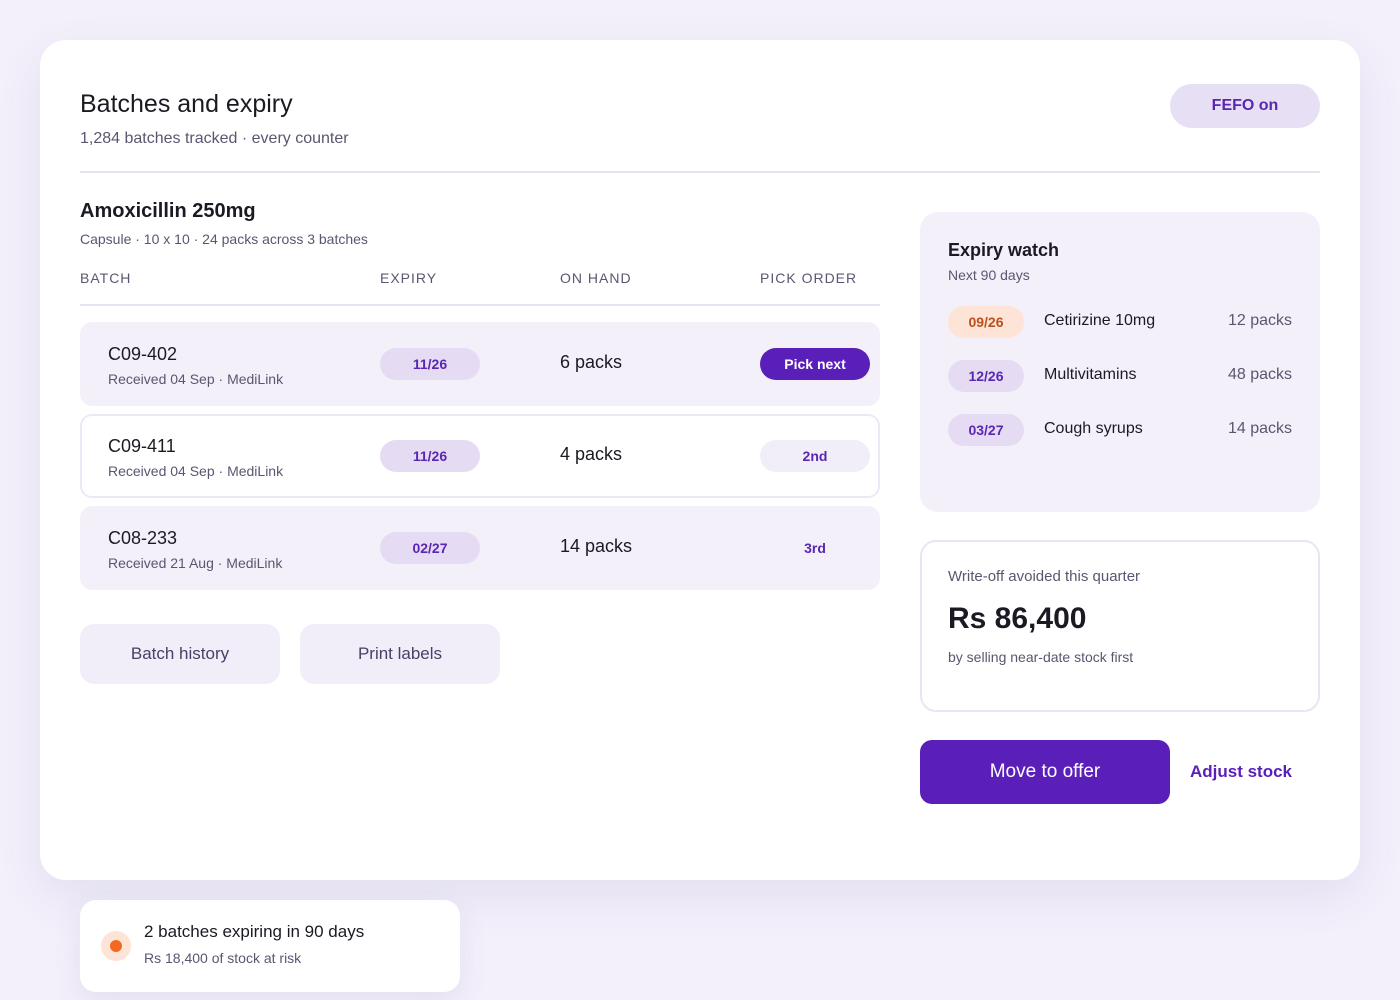 The width and height of the screenshot is (1400, 1000). I want to click on expiry-date-badge: 03/27, so click(986, 430).